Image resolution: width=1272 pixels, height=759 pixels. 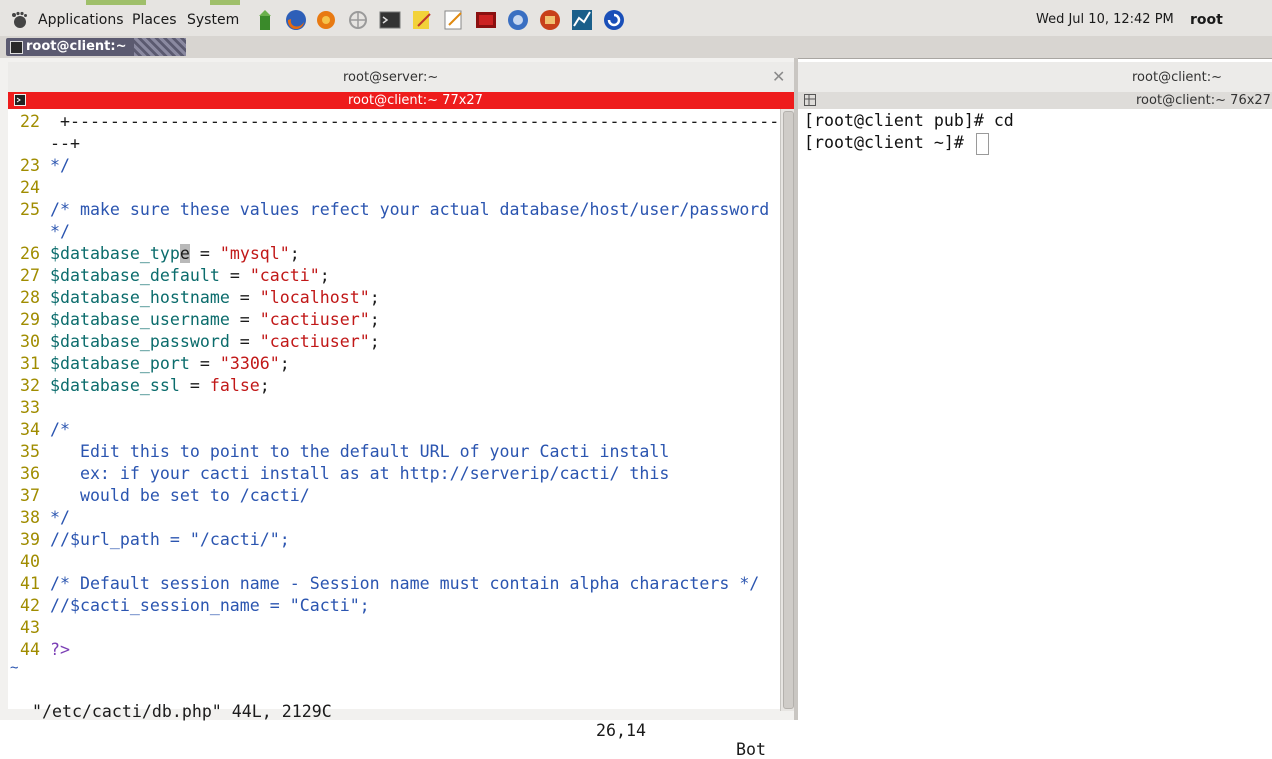 I want to click on chart-icon, so click(x=582, y=20).